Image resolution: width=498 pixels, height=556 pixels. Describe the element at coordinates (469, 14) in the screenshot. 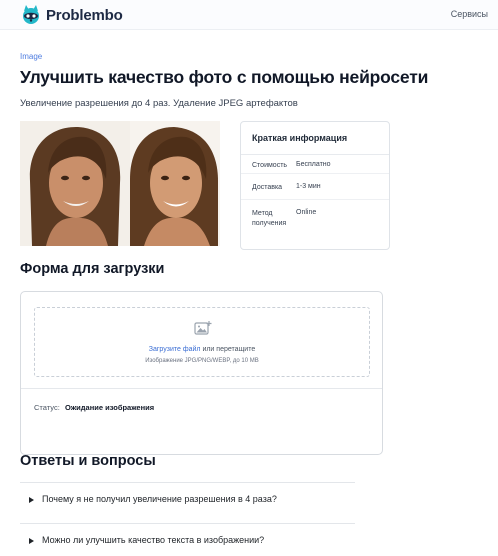

I see `services-link: Сервисы` at that location.